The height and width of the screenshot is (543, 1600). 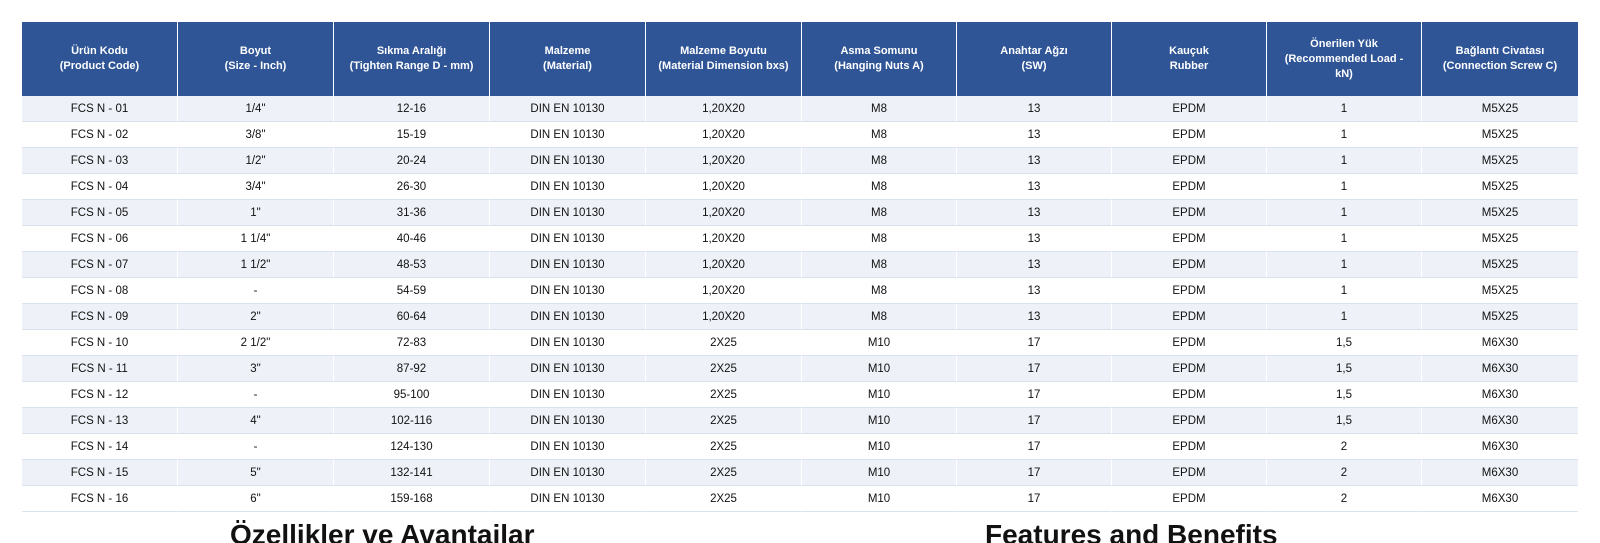 What do you see at coordinates (100, 473) in the screenshot?
I see `table-cell: FCS N - 15` at bounding box center [100, 473].